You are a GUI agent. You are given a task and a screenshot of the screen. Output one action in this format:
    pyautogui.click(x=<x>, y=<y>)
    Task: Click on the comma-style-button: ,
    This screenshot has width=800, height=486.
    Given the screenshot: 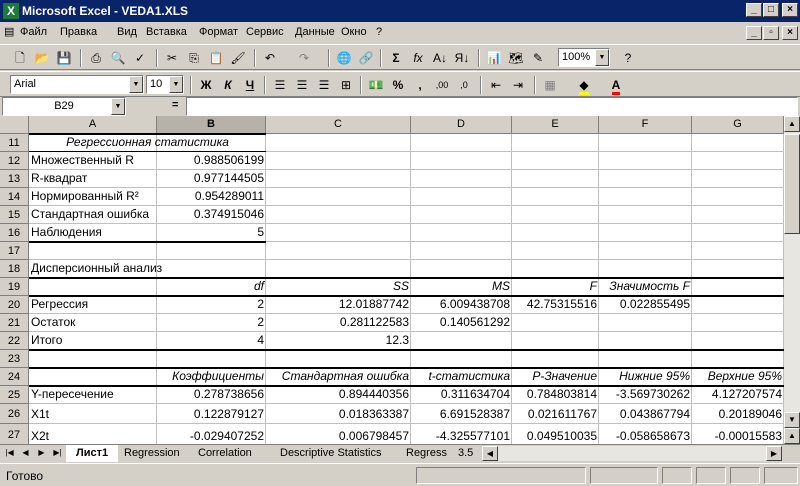 What is the action you would take?
    pyautogui.click(x=420, y=85)
    